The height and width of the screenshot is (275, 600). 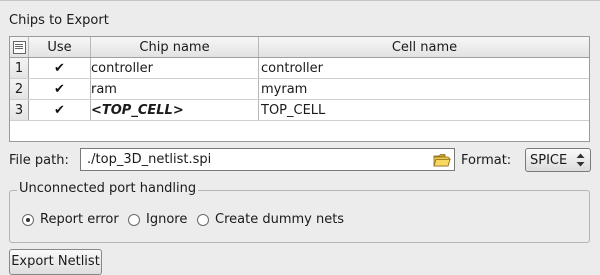 I want to click on export-netlist-button: Export Netlist, so click(x=55, y=262).